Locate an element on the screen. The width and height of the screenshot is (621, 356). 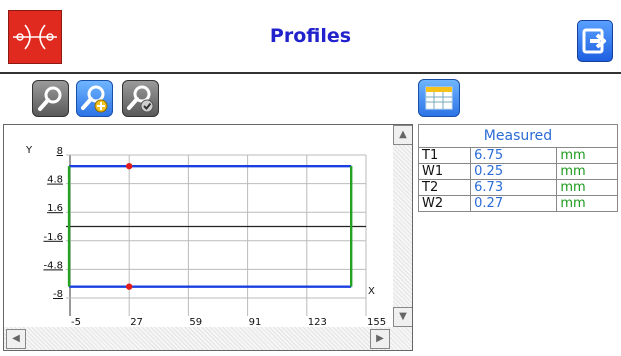
y-tick-label: -1.6 is located at coordinates (53, 237).